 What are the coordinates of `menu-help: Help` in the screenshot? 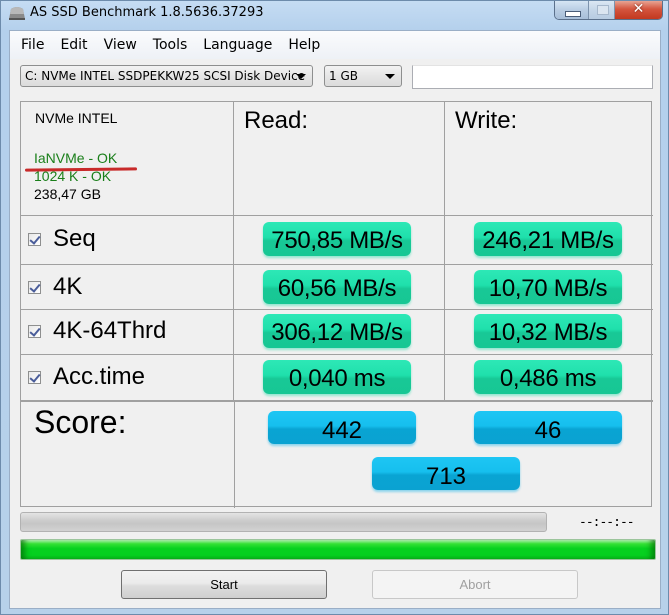 It's located at (304, 45).